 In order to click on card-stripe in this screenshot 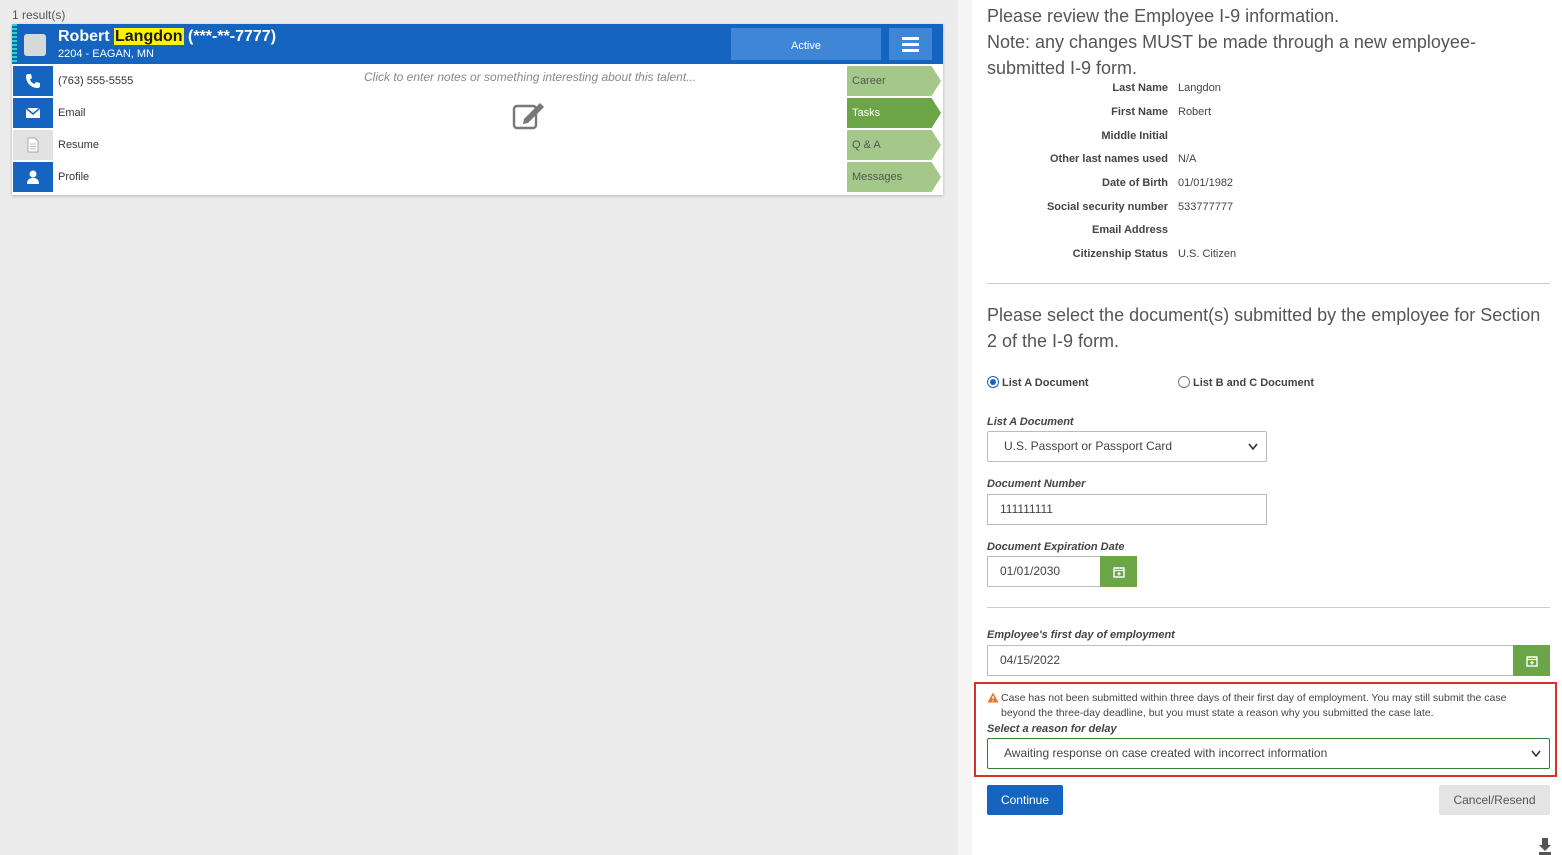, I will do `click(14, 44)`.